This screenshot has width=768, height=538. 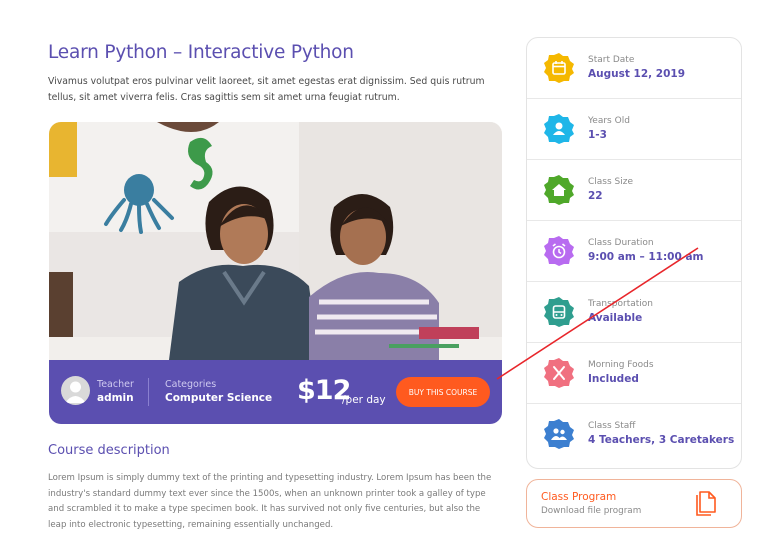 I want to click on detail-class-staff: Class Staff 4 Teachers, 3 Caretakers, so click(x=634, y=434).